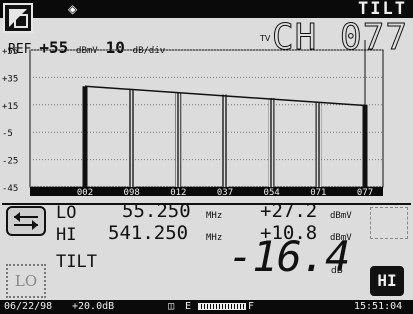 The width and height of the screenshot is (413, 314). I want to click on level-display-box, so click(389, 223).